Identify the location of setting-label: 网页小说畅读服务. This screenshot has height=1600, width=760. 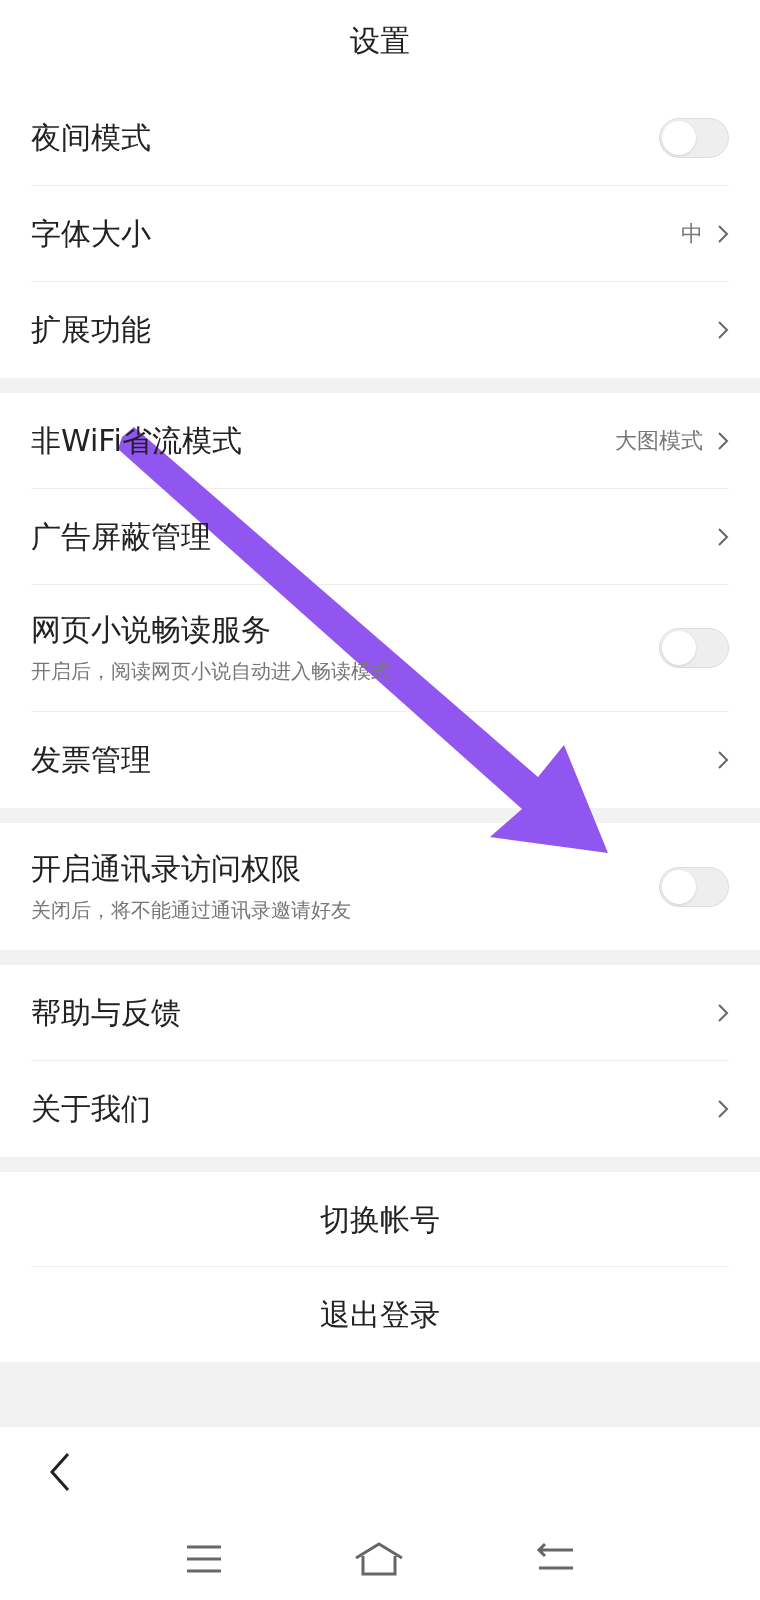
(151, 630).